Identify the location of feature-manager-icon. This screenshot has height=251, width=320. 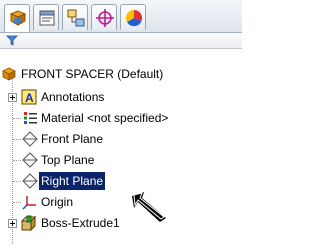
(18, 18).